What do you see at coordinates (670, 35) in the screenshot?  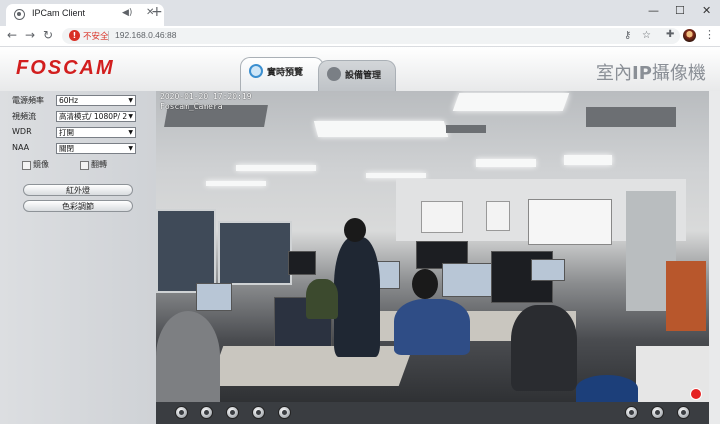 I see `extension-puzzle-icon: ✚` at bounding box center [670, 35].